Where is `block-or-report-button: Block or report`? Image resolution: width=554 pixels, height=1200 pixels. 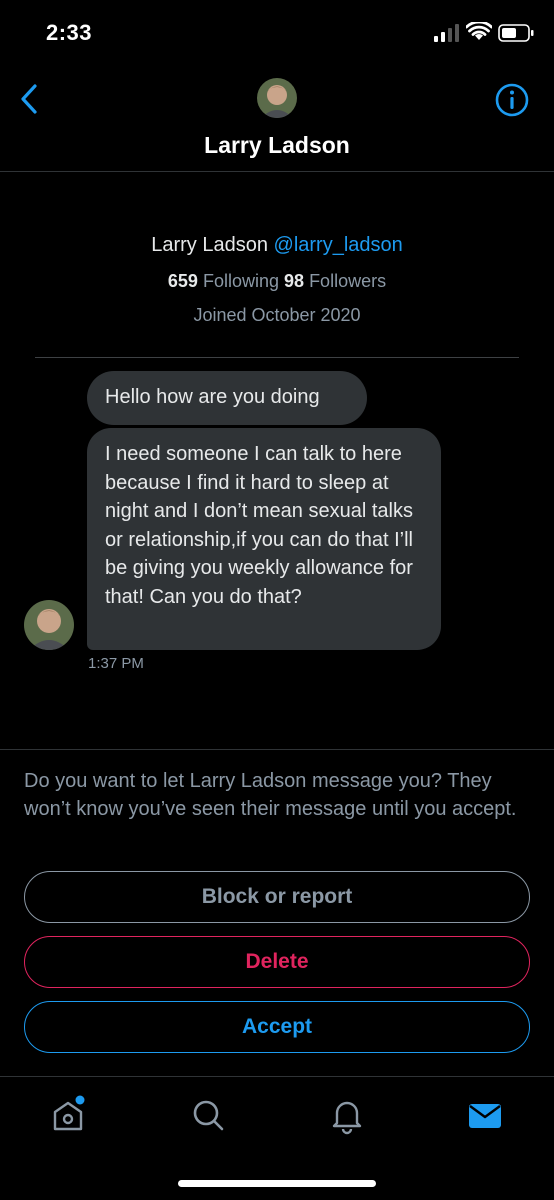
block-or-report-button: Block or report is located at coordinates (277, 897).